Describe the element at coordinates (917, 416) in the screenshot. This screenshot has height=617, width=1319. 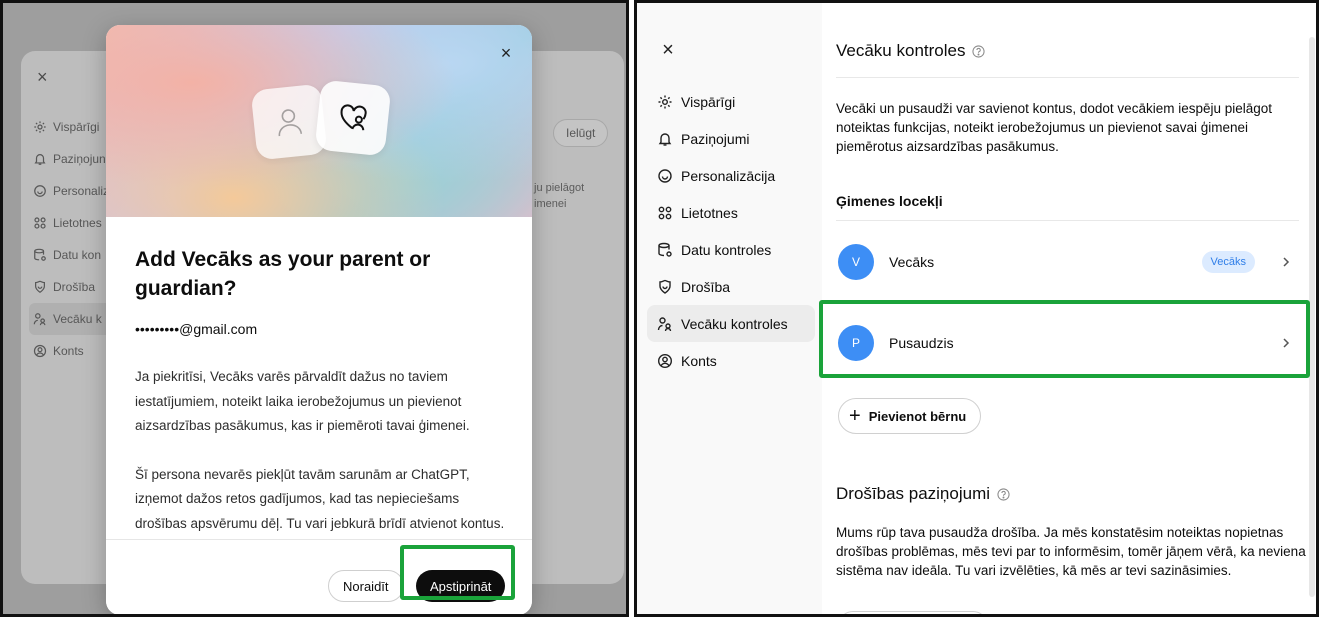
I see `add-child-label: Pievienot bērnu` at that location.